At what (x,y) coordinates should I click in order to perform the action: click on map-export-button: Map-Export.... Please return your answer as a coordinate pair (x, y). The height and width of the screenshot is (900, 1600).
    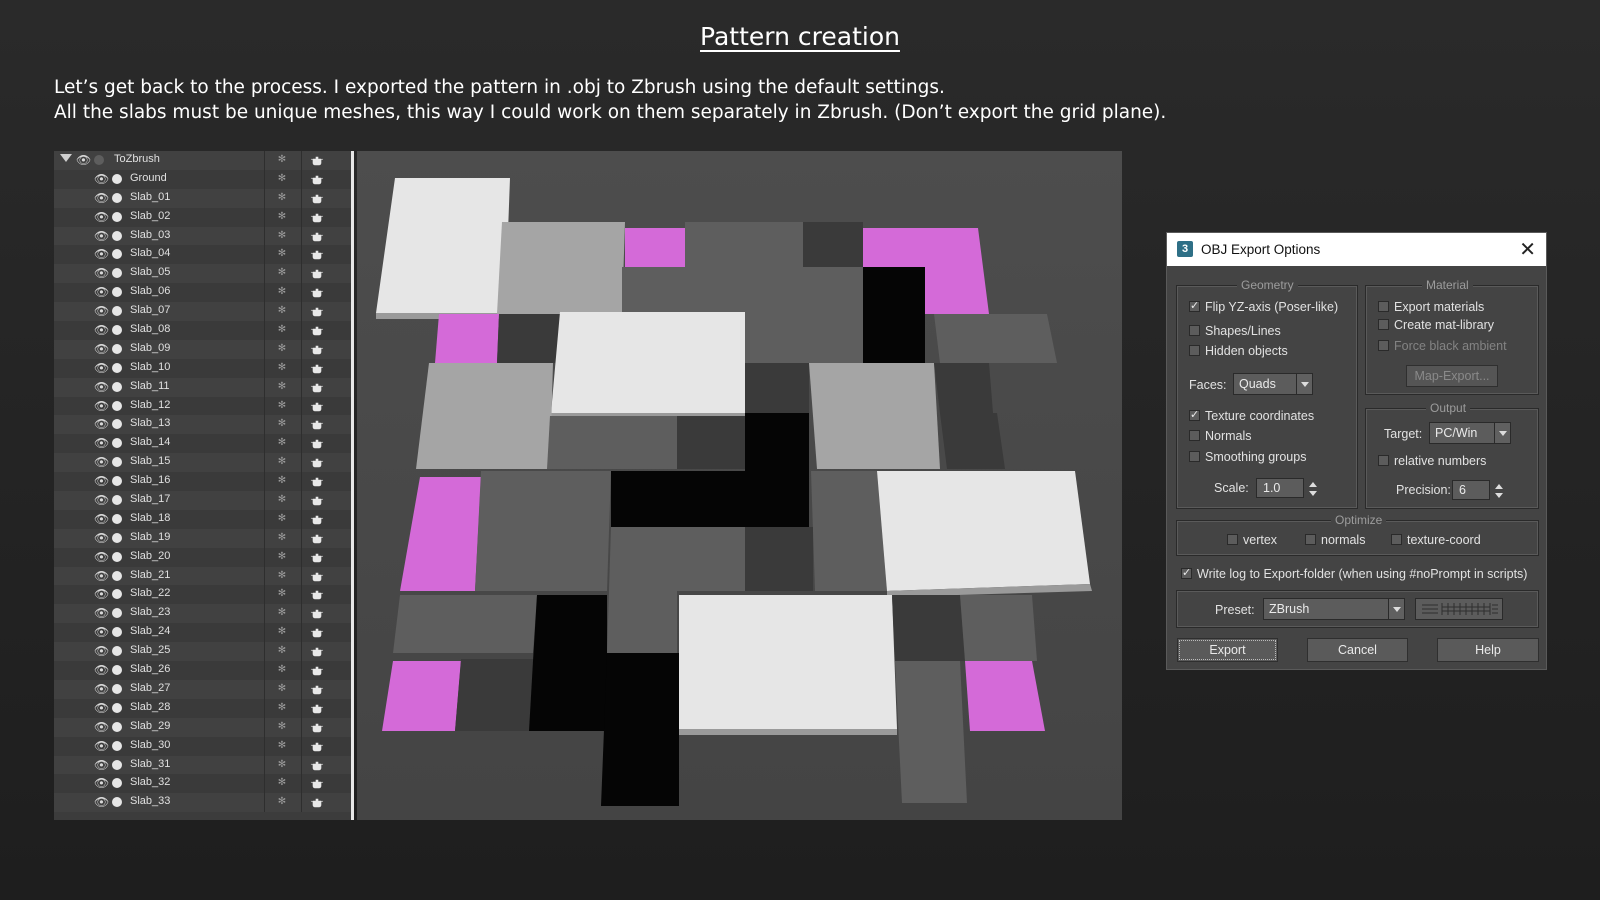
    Looking at the image, I should click on (1452, 376).